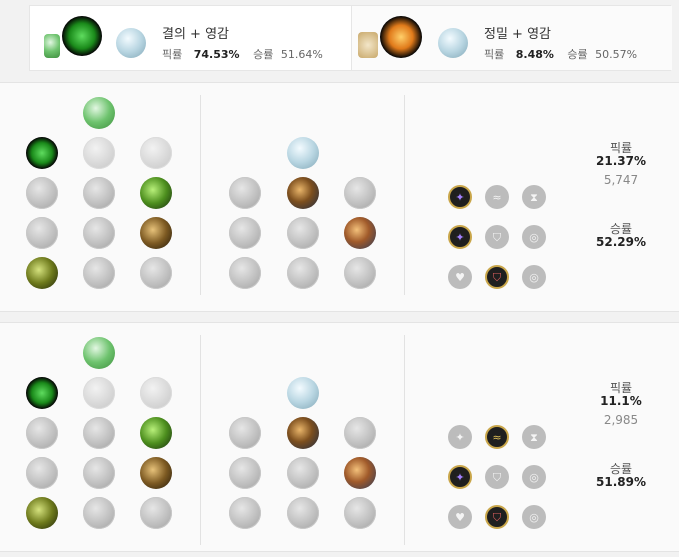 This screenshot has height=557, width=679. I want to click on tab-title: 정밀 + 영감, so click(517, 34).